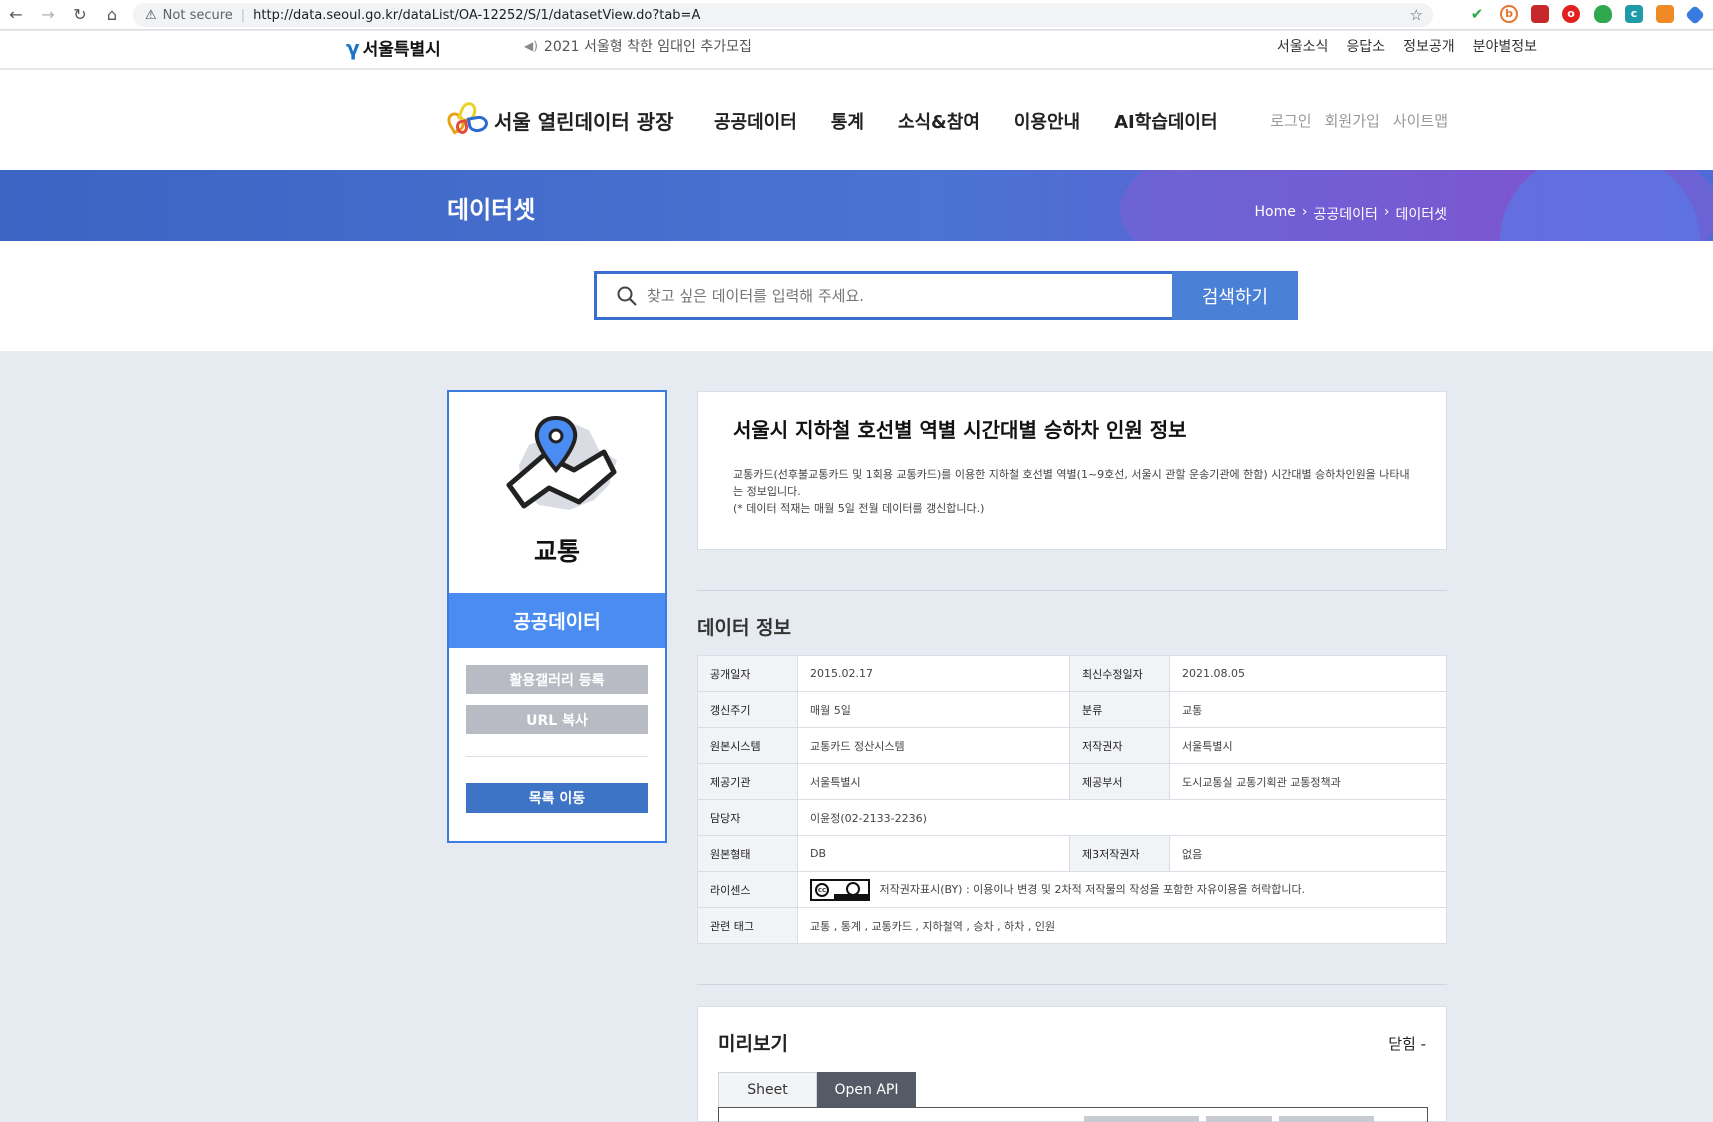 The width and height of the screenshot is (1713, 1122). What do you see at coordinates (557, 679) in the screenshot?
I see `gallery-register-button: 활용갤러리 등록` at bounding box center [557, 679].